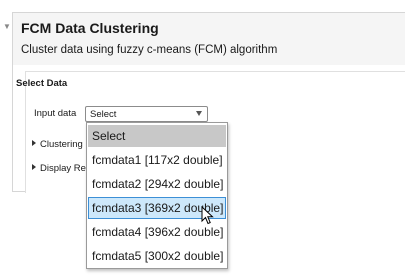 This screenshot has height=278, width=405. I want to click on display-results-section-toggle: Display Re, so click(59, 169).